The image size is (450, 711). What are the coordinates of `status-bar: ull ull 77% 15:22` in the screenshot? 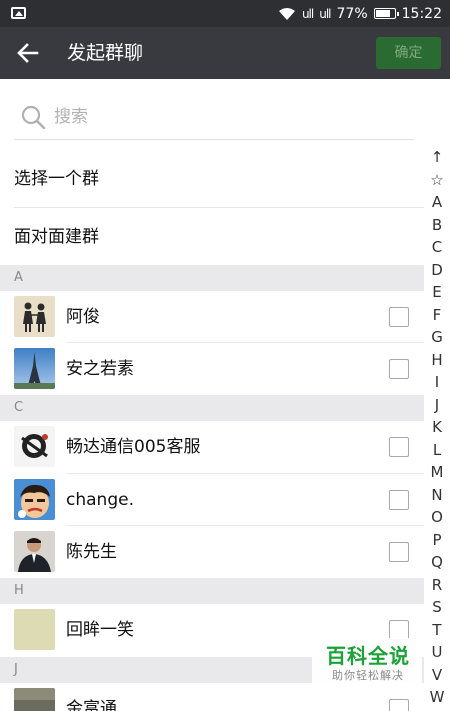 It's located at (225, 13).